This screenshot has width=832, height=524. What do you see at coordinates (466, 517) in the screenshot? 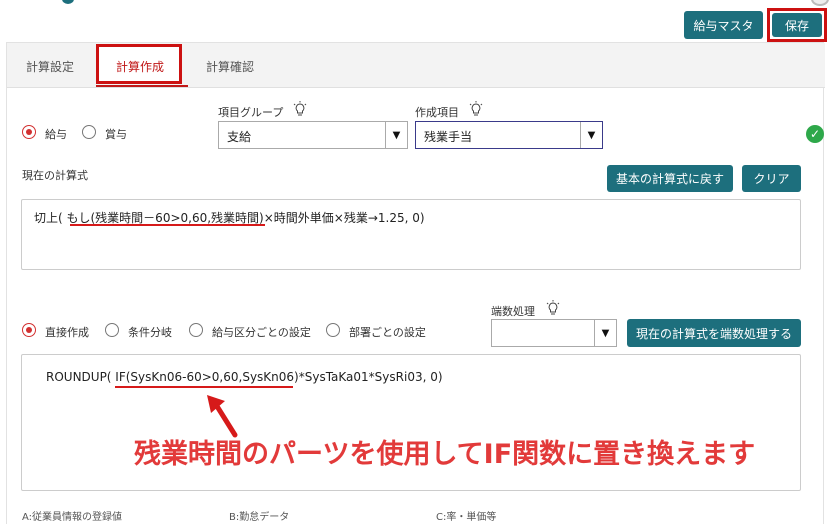
I see `parts-header-c: C:率・単価等` at bounding box center [466, 517].